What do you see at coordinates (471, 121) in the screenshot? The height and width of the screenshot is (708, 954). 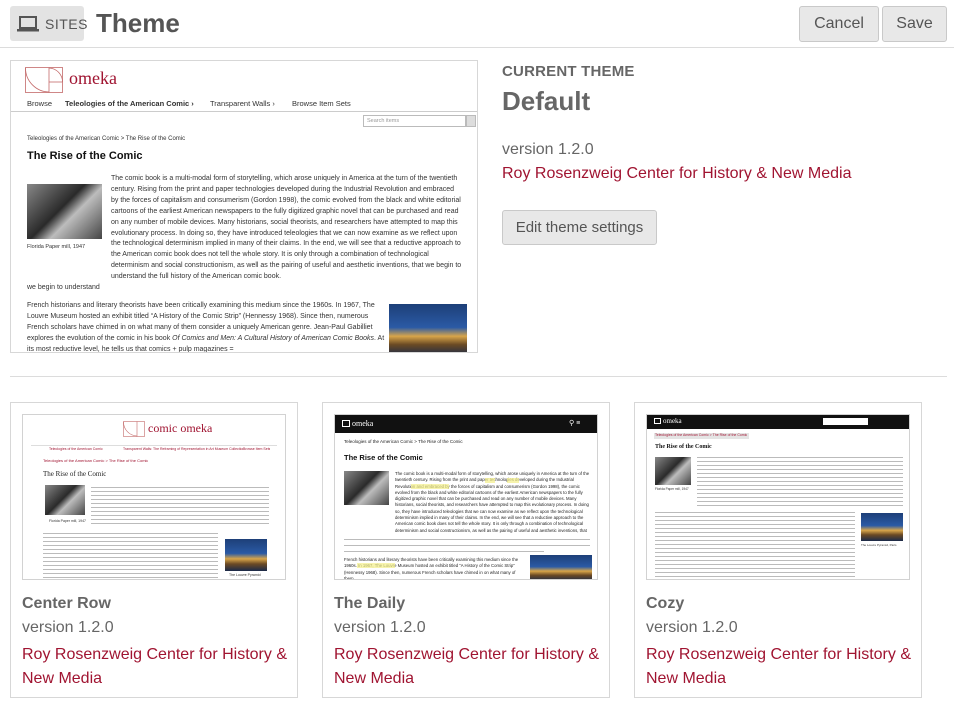 I see `preview-search-icon` at bounding box center [471, 121].